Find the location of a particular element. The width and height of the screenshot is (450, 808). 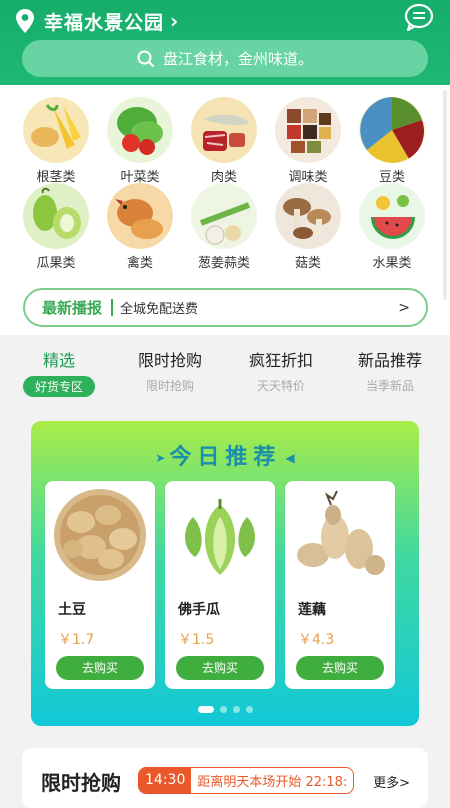

news-text: 全城免配送费 is located at coordinates (159, 309).